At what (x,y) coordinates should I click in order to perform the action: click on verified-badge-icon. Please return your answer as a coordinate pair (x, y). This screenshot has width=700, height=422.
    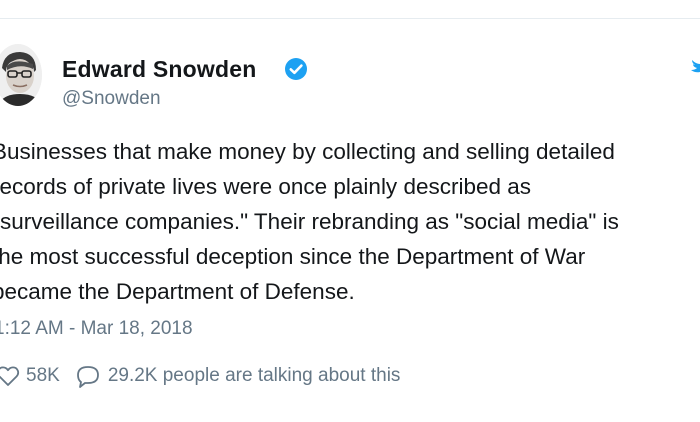
    Looking at the image, I should click on (296, 69).